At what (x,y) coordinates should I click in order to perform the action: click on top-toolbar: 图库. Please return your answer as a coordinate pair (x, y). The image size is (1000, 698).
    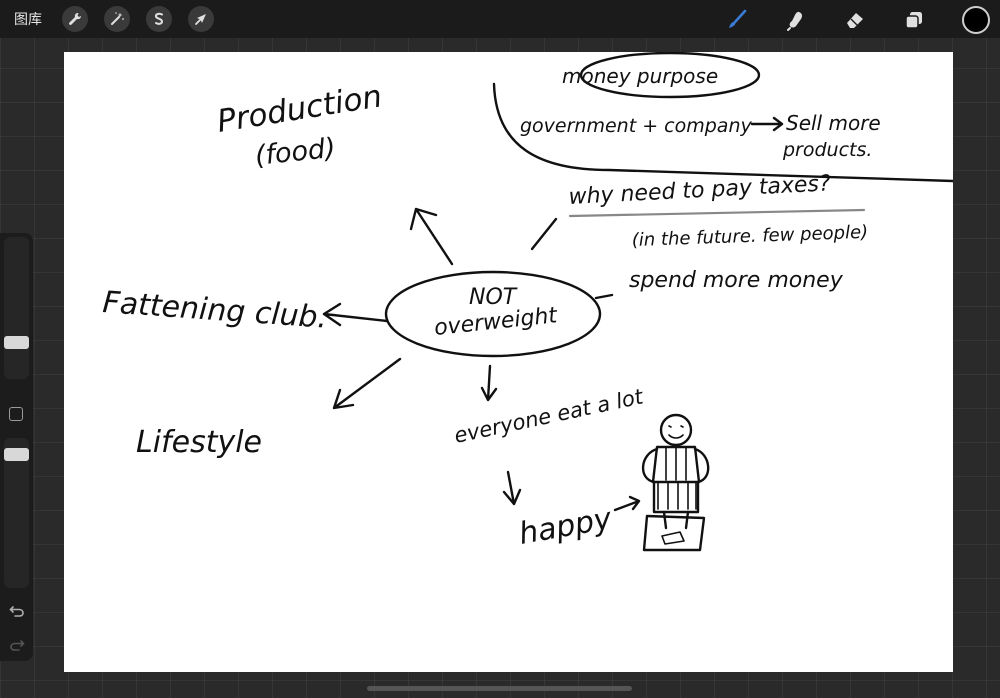
    Looking at the image, I should click on (500, 19).